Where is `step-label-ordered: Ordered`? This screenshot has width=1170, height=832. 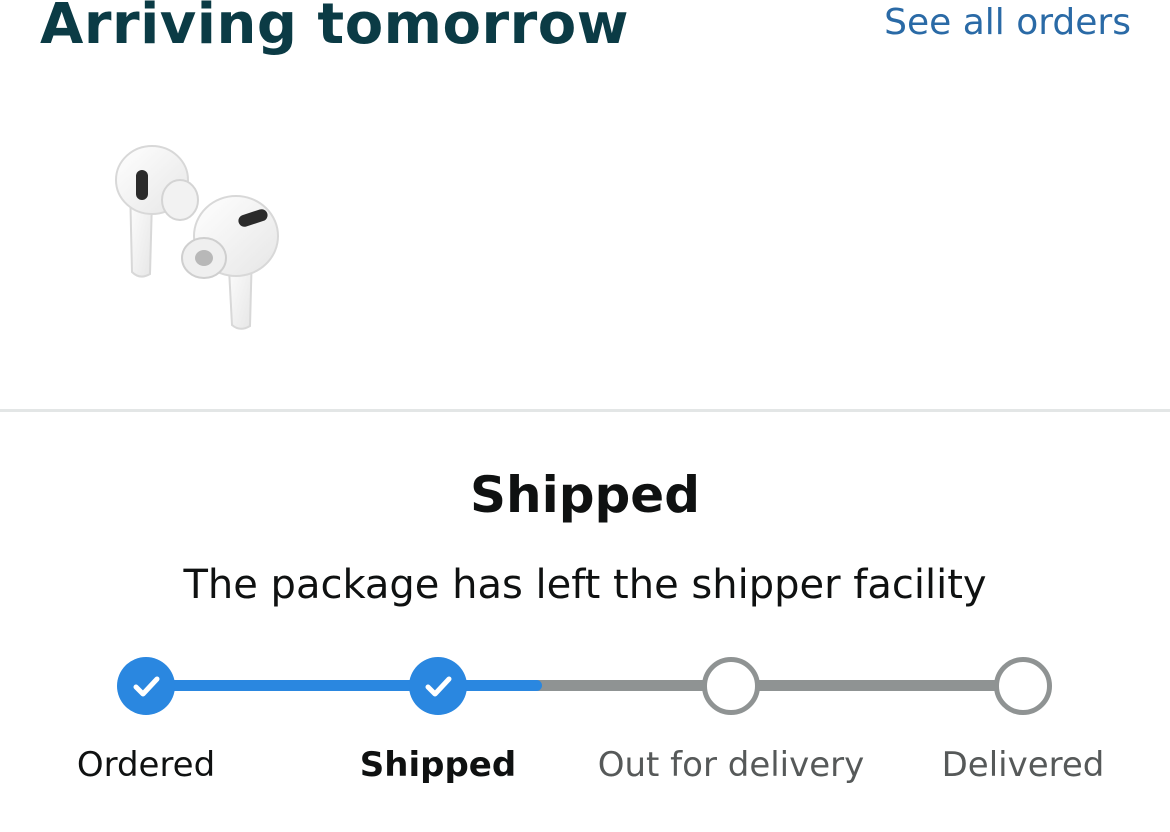
step-label-ordered: Ordered is located at coordinates (146, 765).